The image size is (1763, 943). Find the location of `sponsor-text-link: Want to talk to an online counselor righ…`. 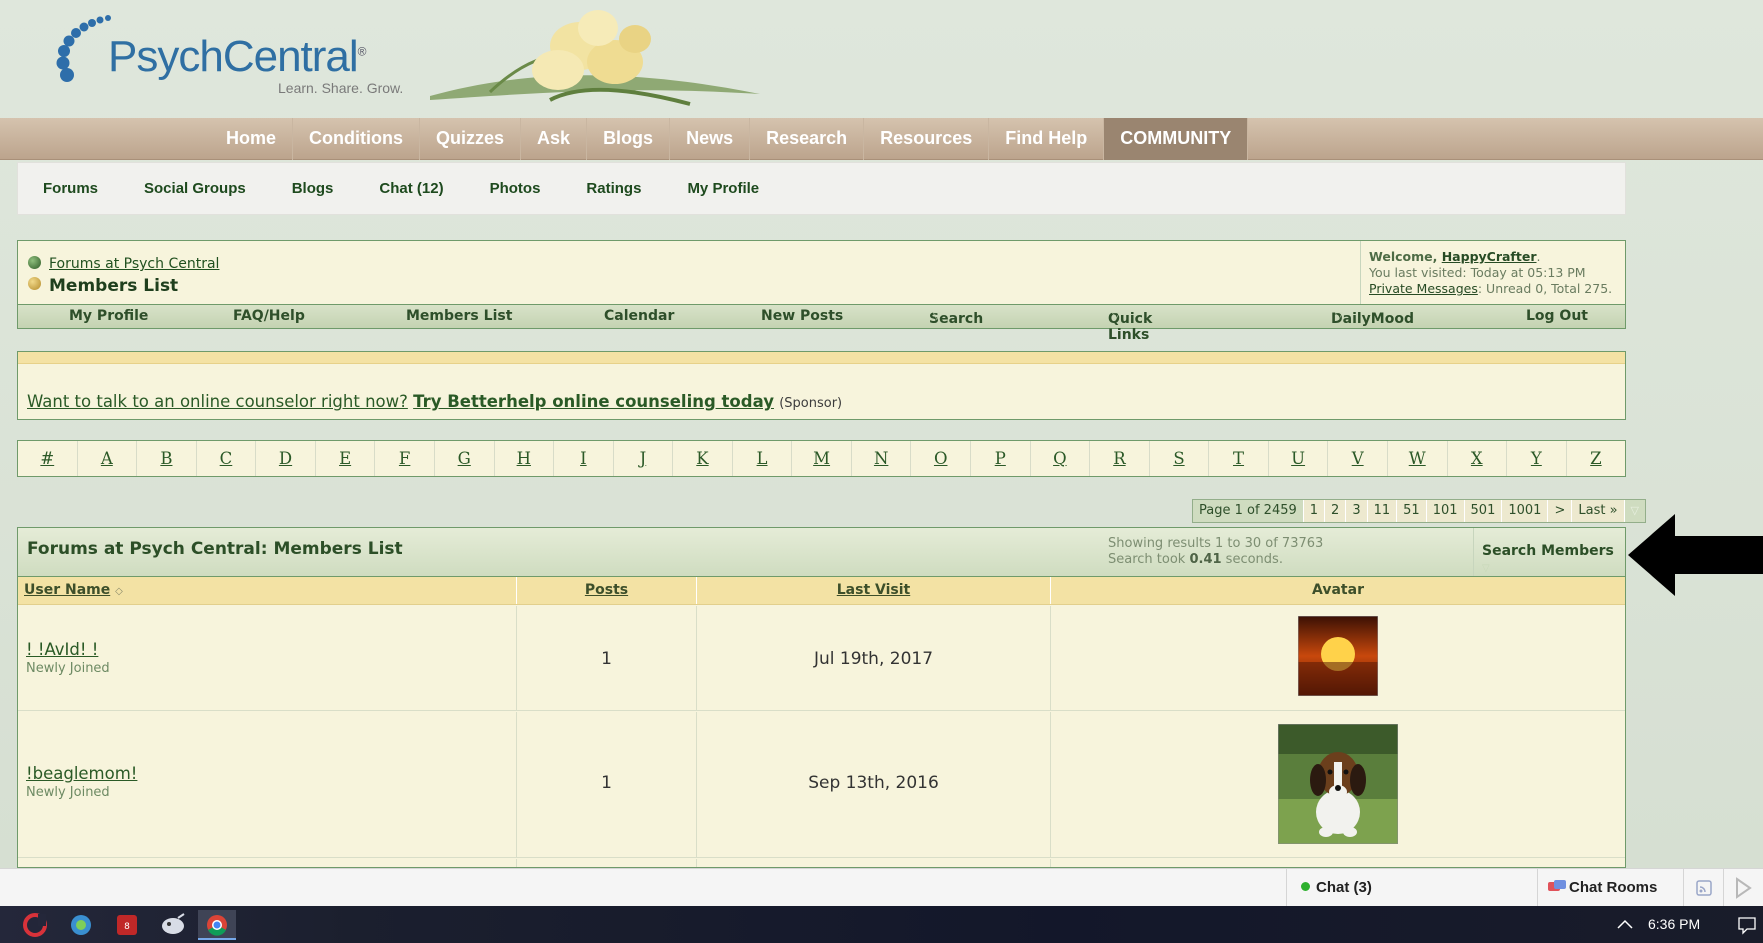

sponsor-text-link: Want to talk to an online counselor righ… is located at coordinates (217, 401).